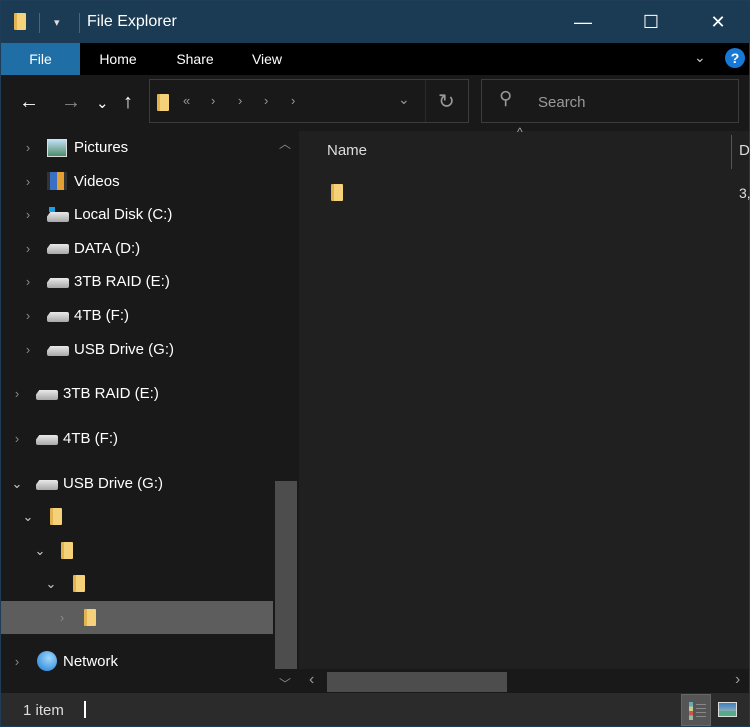 The width and height of the screenshot is (750, 727). I want to click on tab-file: File, so click(40, 59).